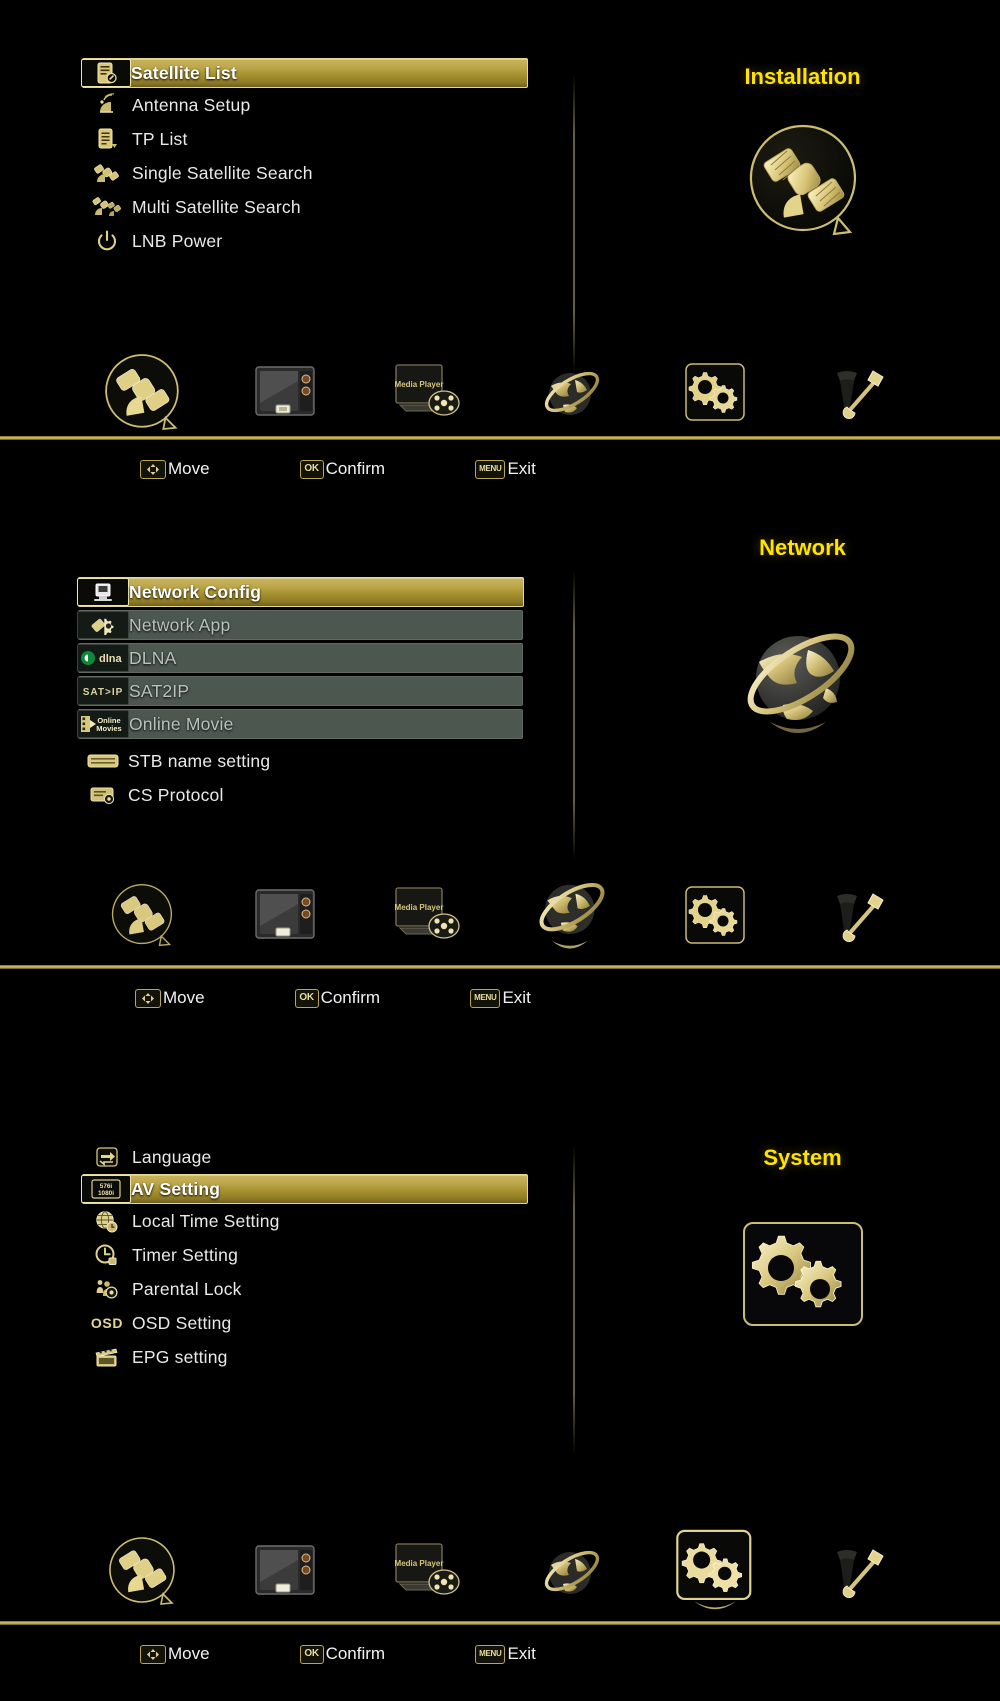  Describe the element at coordinates (304, 73) in the screenshot. I see `menu-item-satellite-list: Satellite List` at that location.